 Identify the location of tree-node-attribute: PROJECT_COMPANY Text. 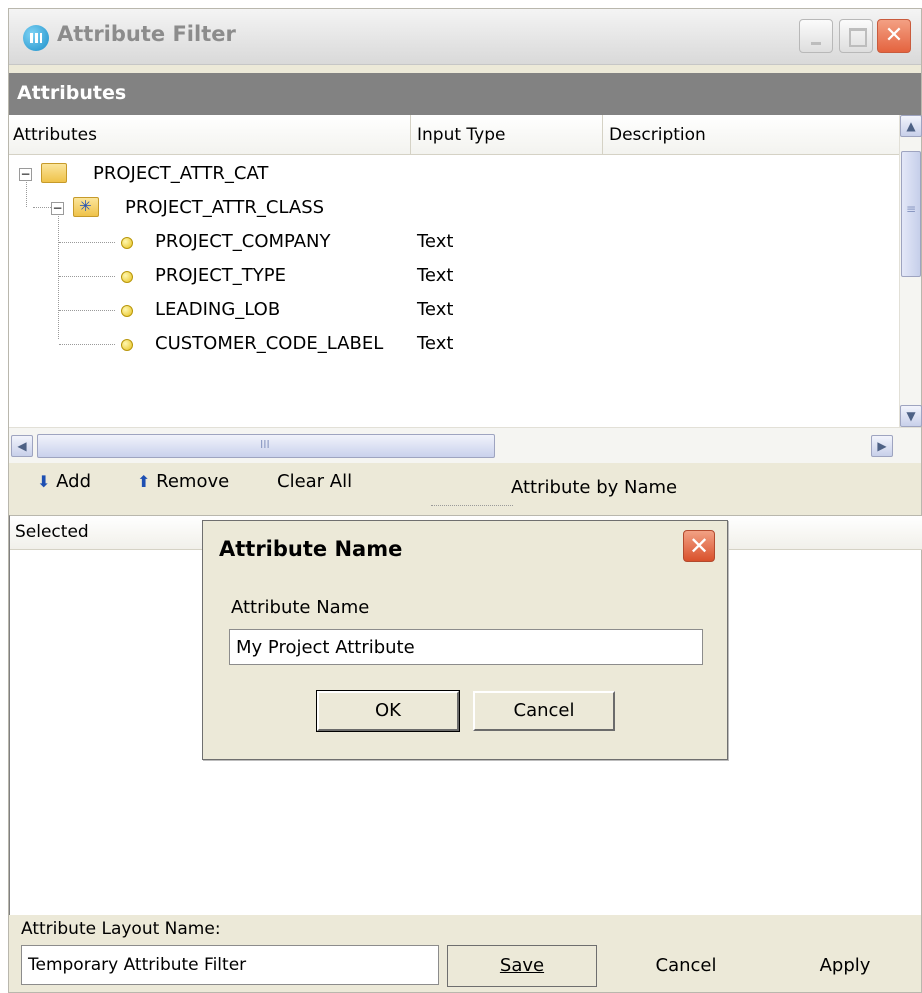
(449, 244).